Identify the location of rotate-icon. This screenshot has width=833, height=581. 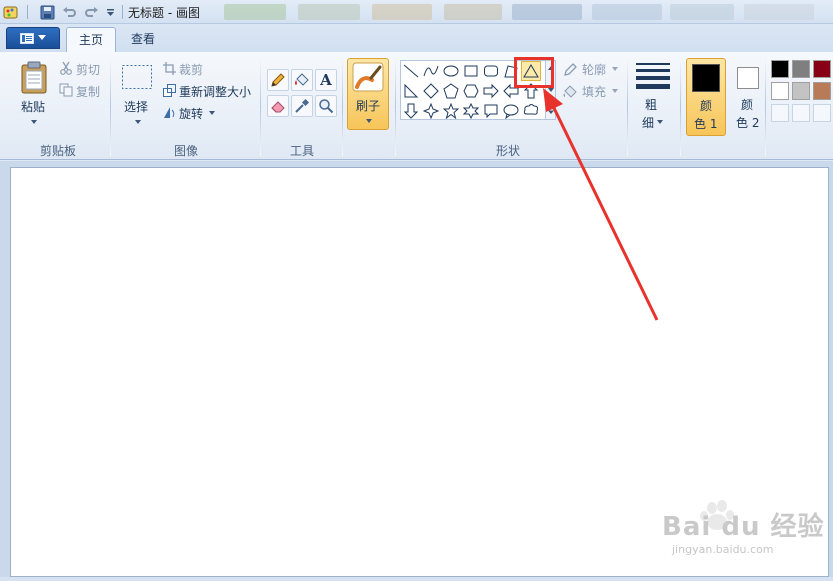
(169, 112).